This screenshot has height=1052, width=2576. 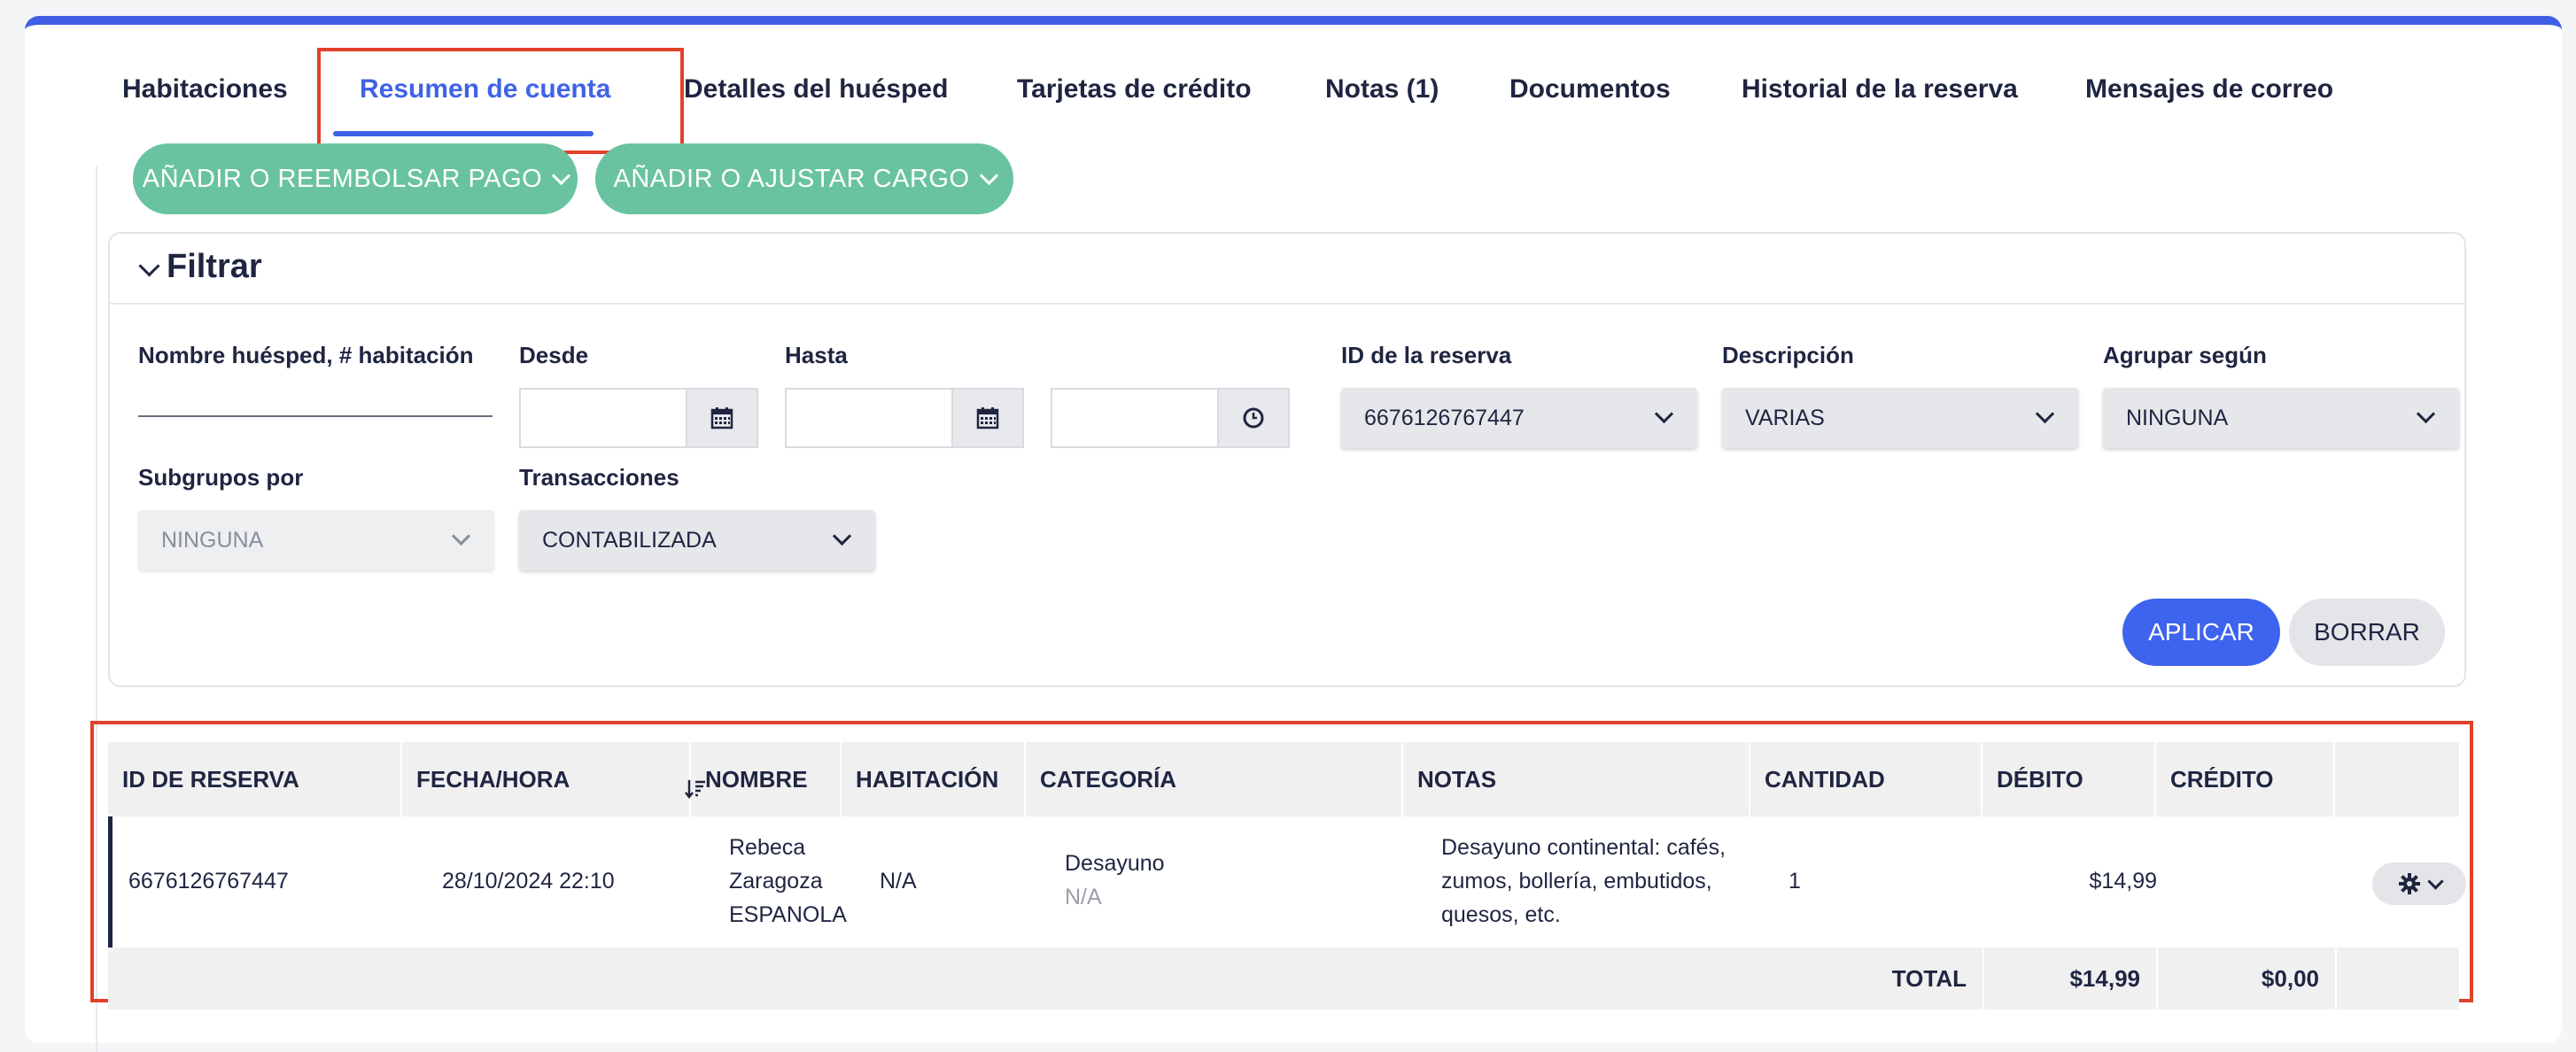 What do you see at coordinates (2409, 883) in the screenshot?
I see `gear-icon` at bounding box center [2409, 883].